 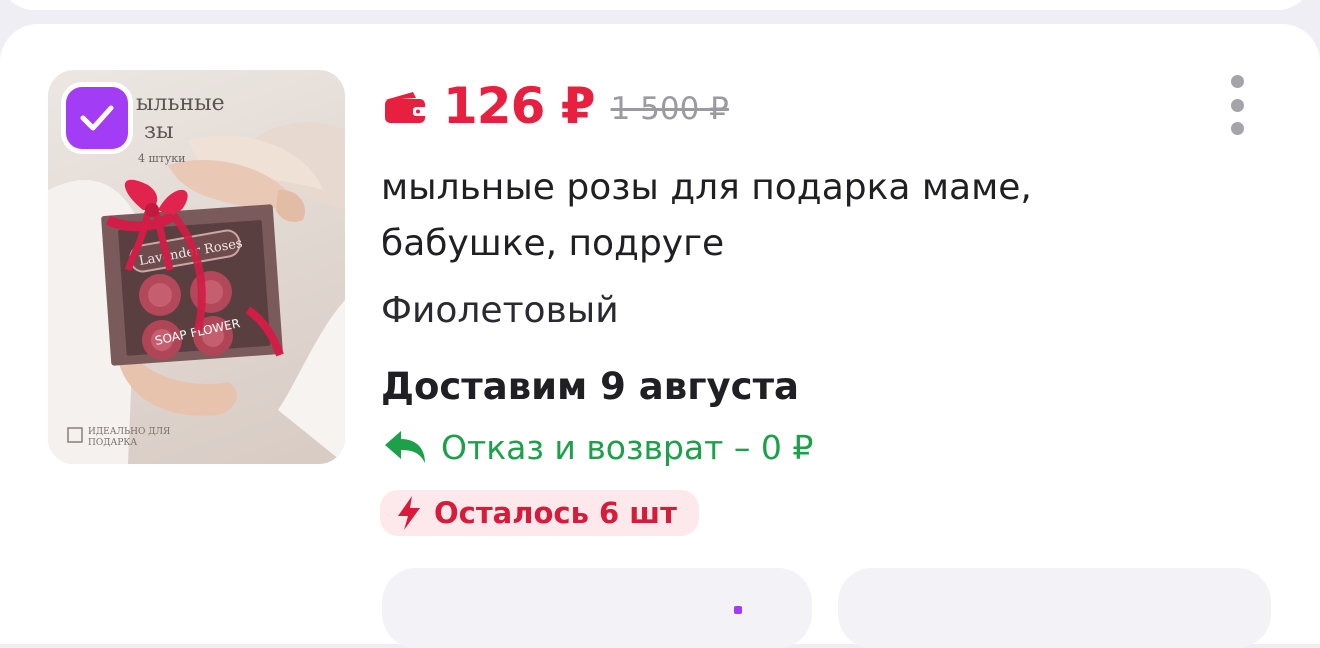 I want to click on more-options-button, so click(x=1237, y=105).